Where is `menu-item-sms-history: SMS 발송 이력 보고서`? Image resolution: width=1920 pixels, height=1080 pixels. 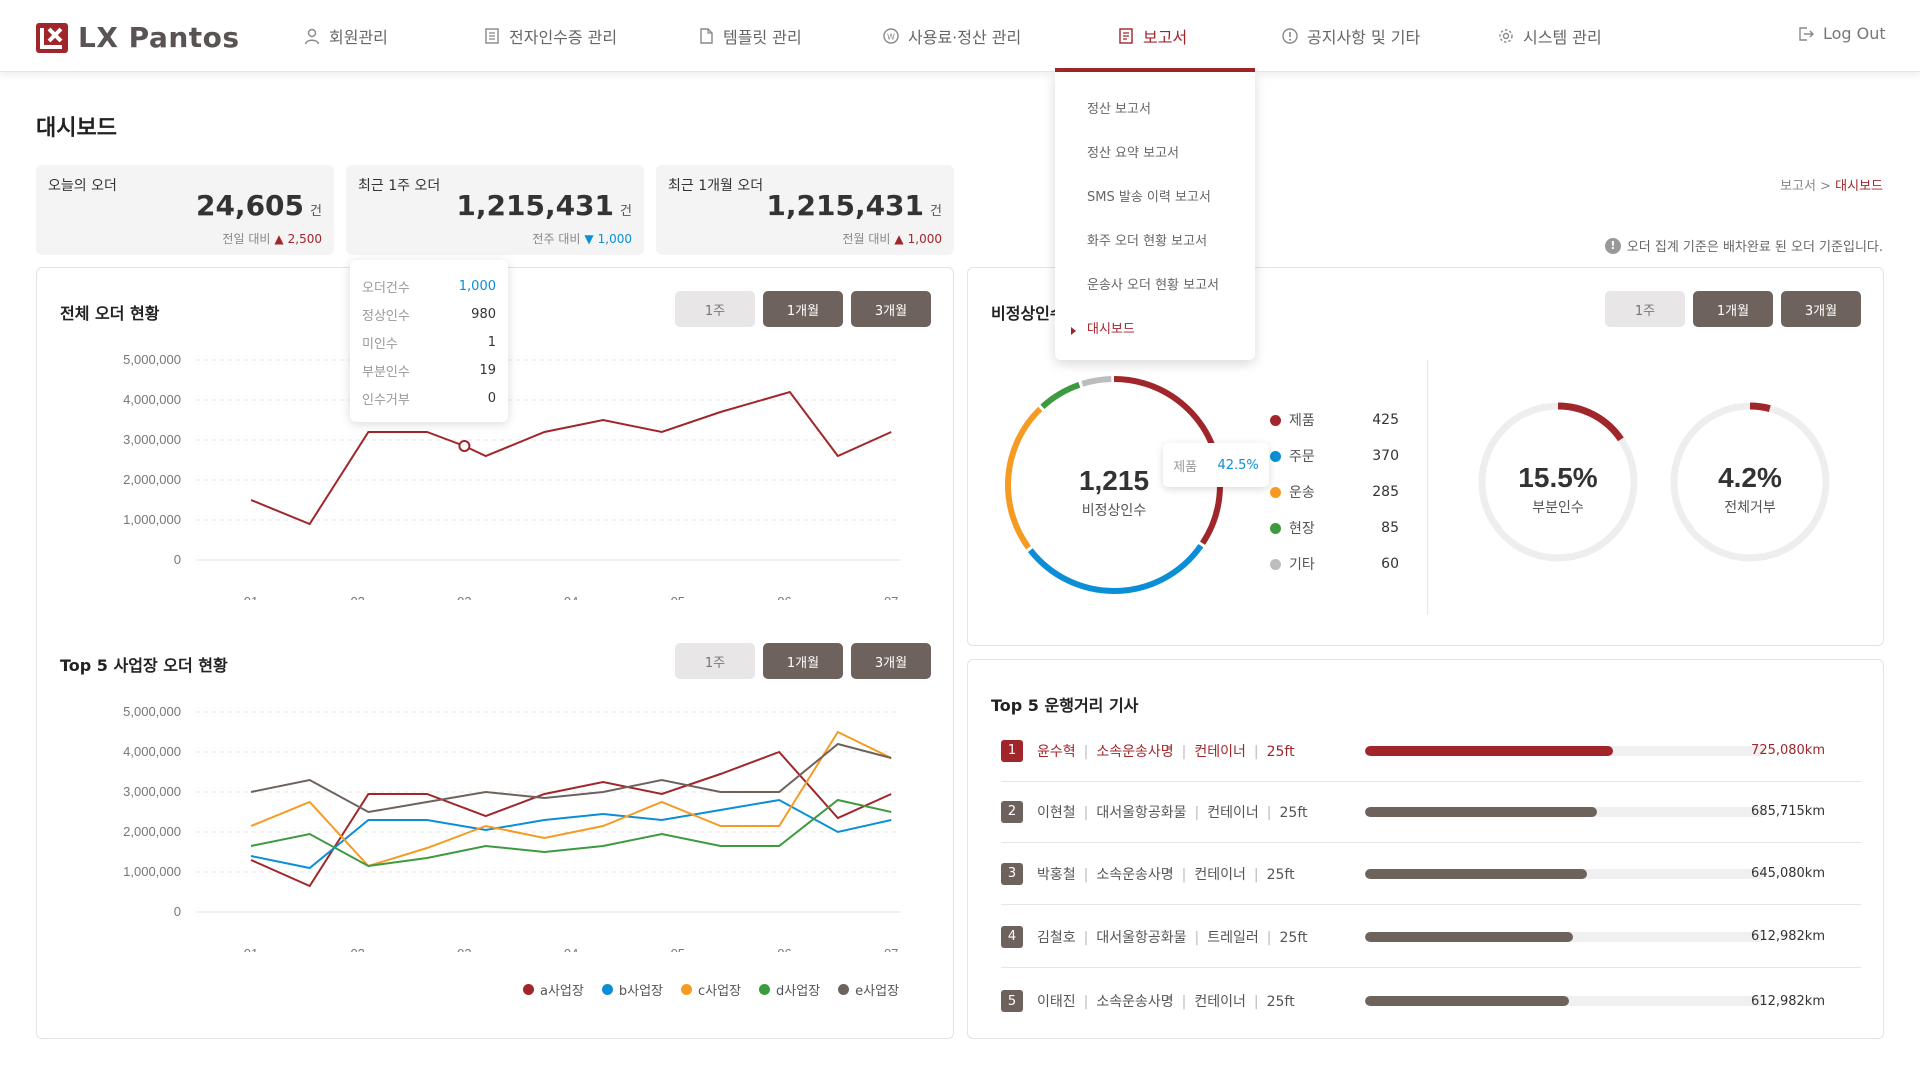
menu-item-sms-history: SMS 발송 이력 보고서 is located at coordinates (1155, 198).